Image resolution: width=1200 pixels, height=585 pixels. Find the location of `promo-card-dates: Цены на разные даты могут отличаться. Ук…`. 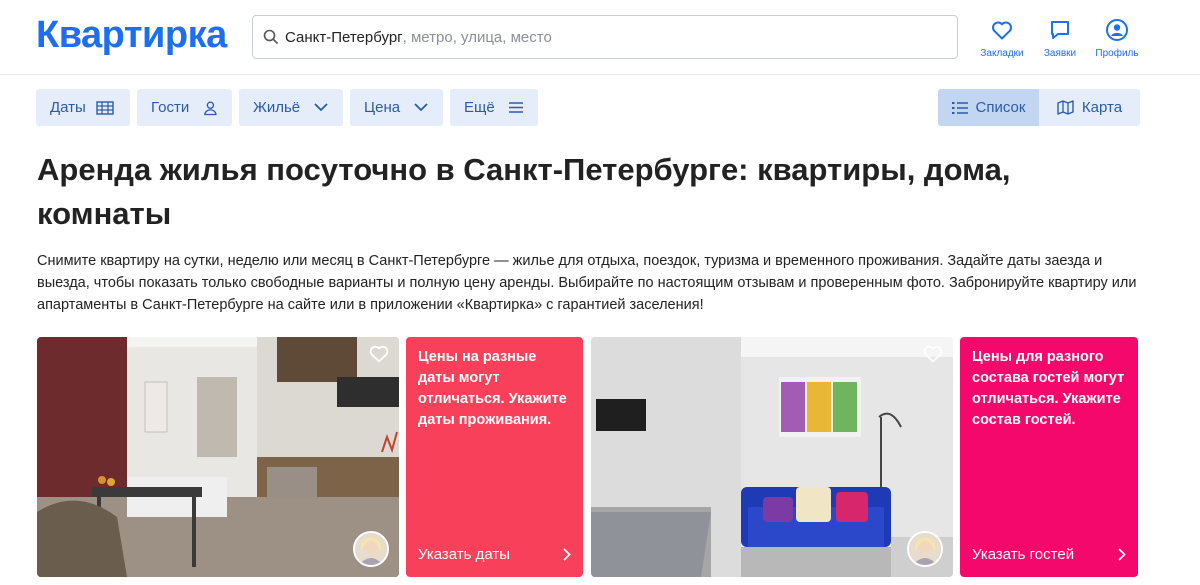

promo-card-dates: Цены на разные даты могут отличаться. Ук… is located at coordinates (494, 457).